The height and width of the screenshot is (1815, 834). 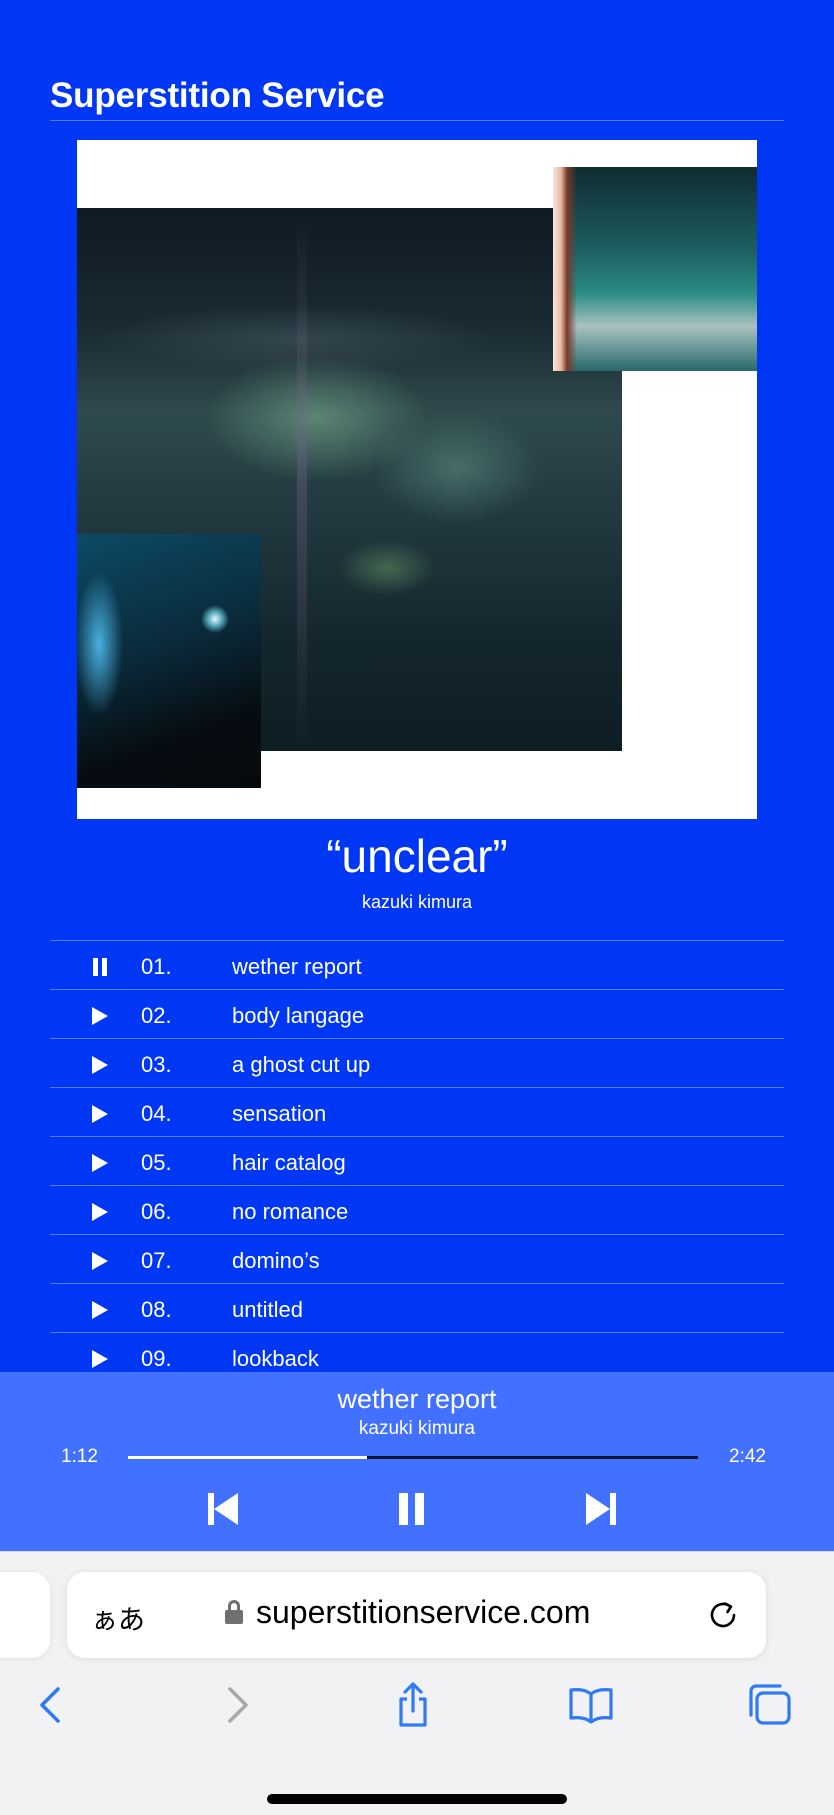 I want to click on previous-tab-peek, so click(x=25, y=1615).